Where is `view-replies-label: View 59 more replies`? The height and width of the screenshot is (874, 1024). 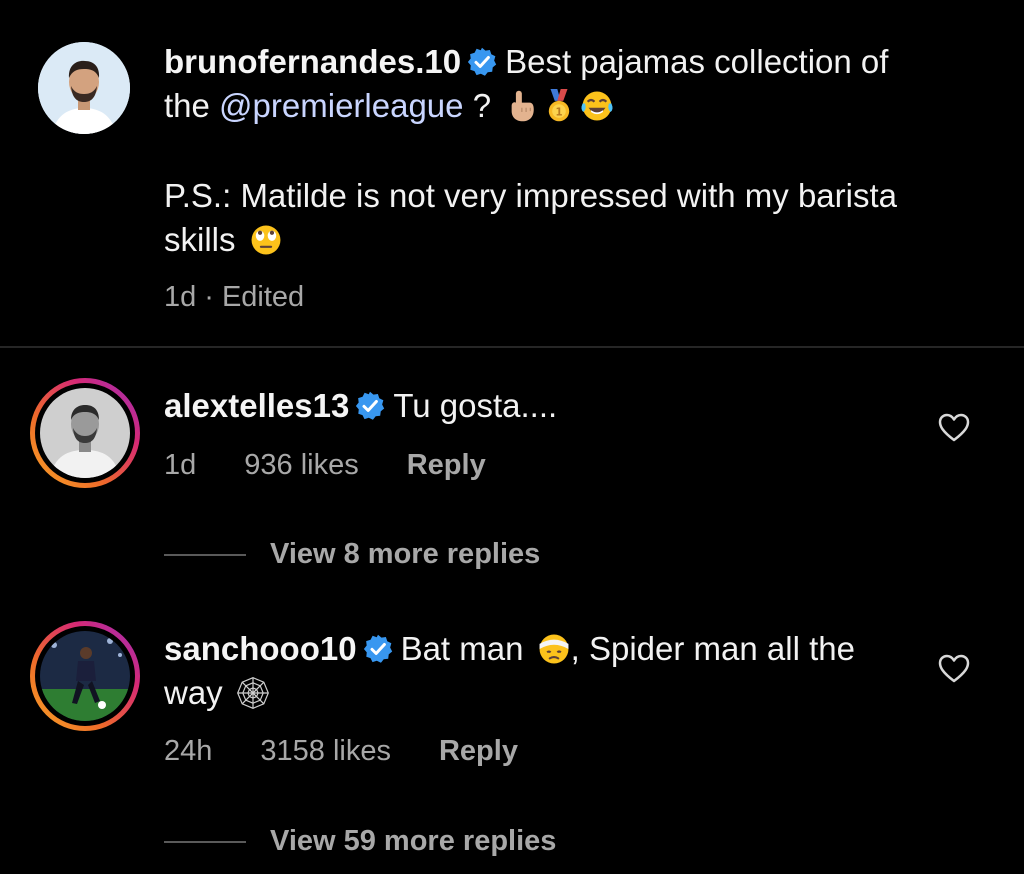 view-replies-label: View 59 more replies is located at coordinates (413, 841).